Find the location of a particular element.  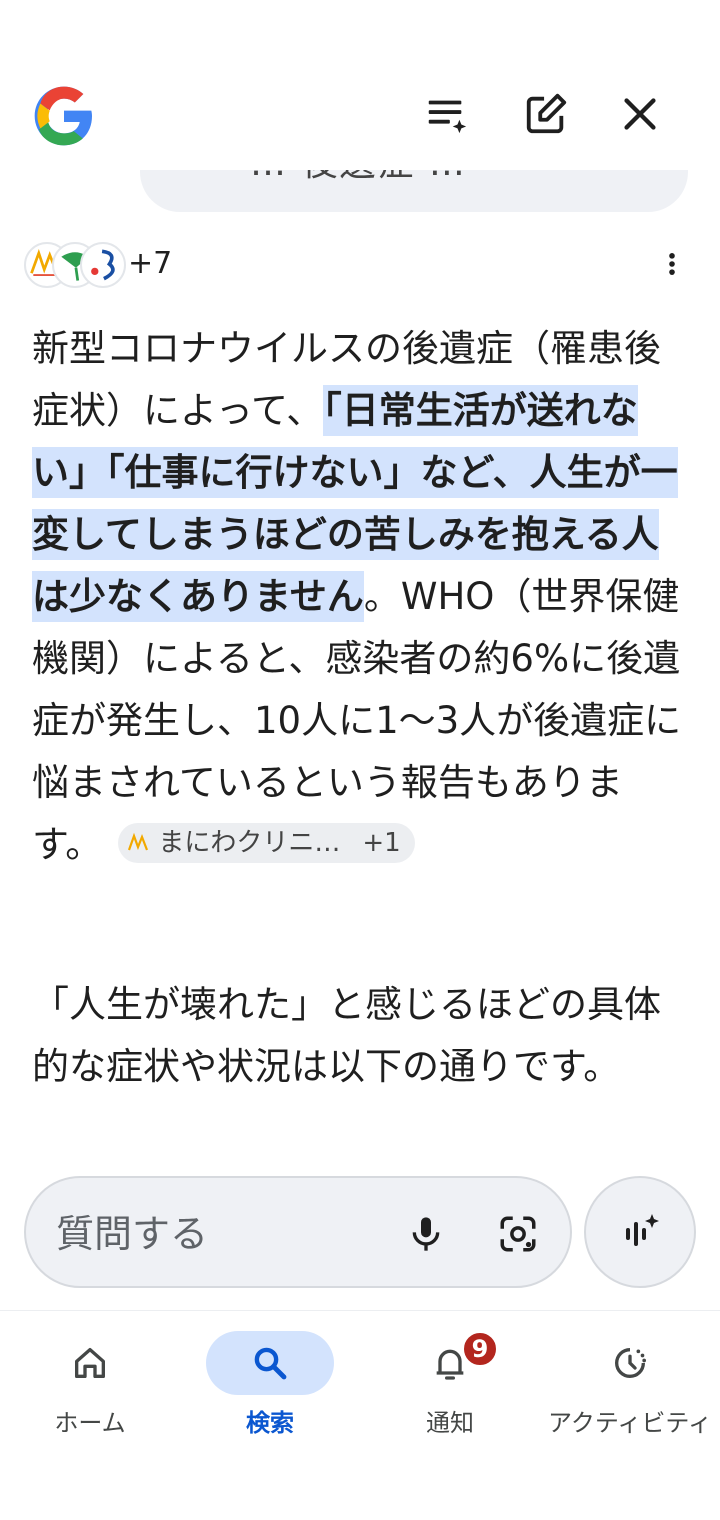

summary-sparkle-icon is located at coordinates (446, 114).